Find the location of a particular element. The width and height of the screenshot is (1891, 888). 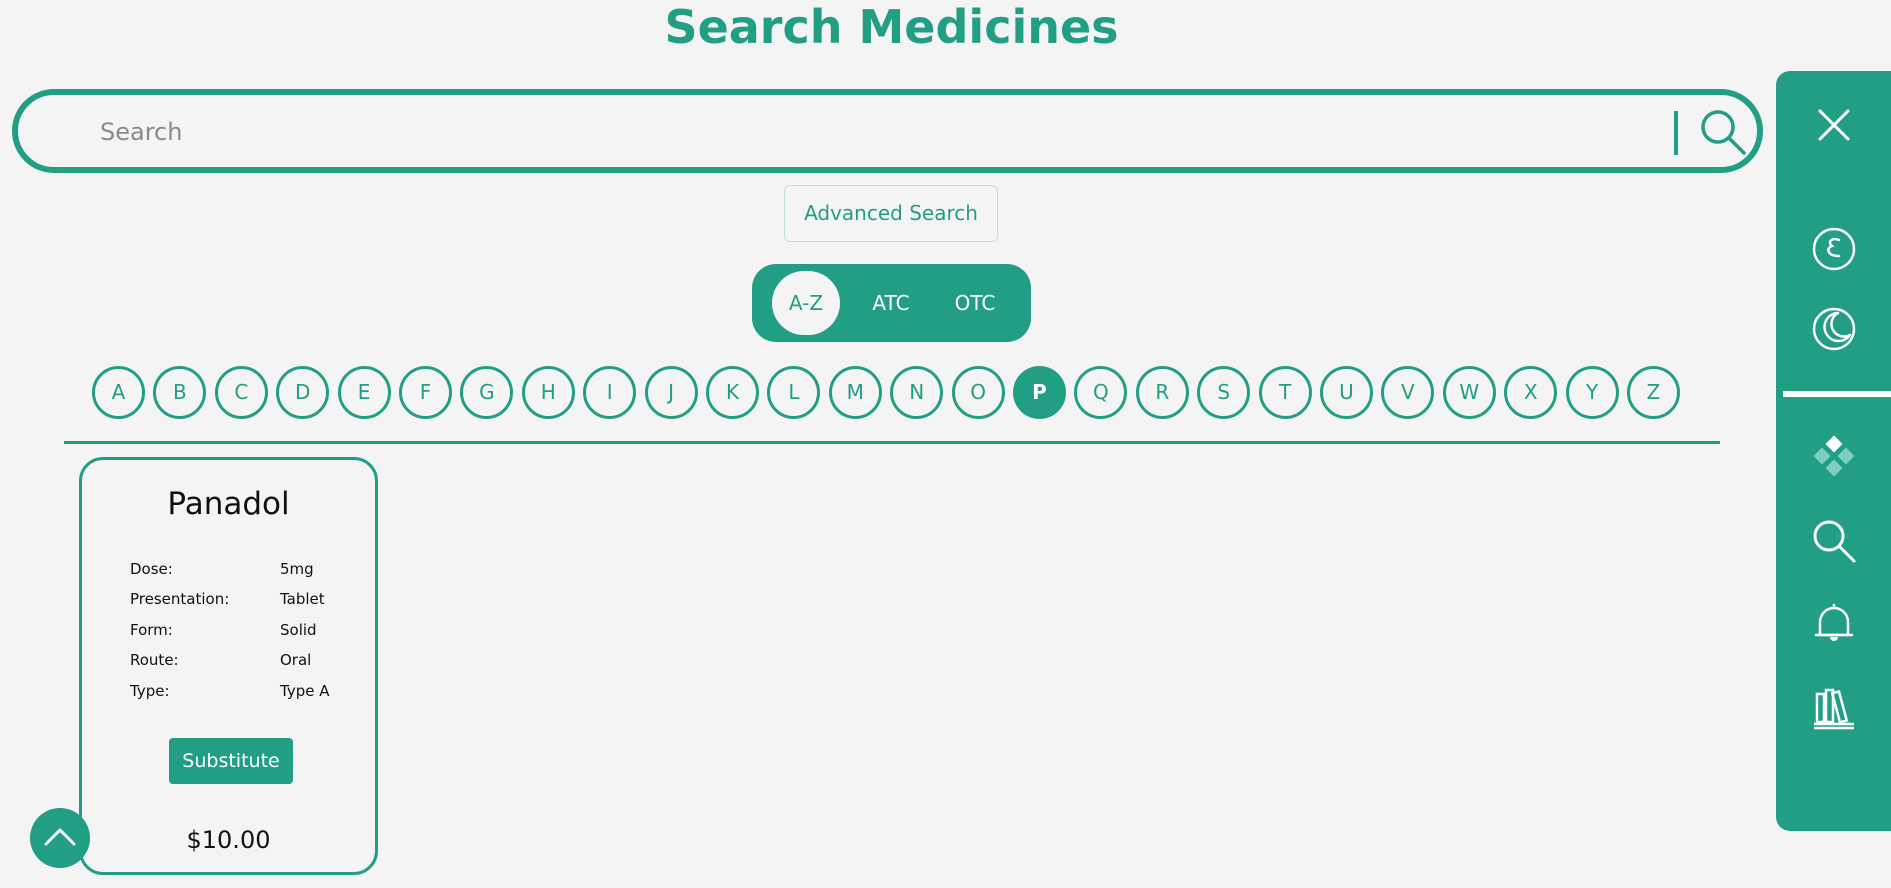

letter-filter-n: N is located at coordinates (917, 392).